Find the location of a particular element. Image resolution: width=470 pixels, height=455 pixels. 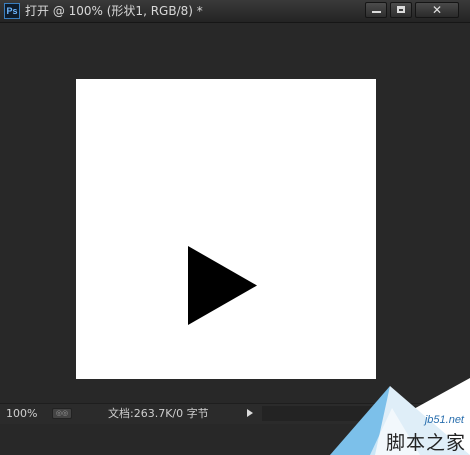

minimize-button is located at coordinates (376, 10).